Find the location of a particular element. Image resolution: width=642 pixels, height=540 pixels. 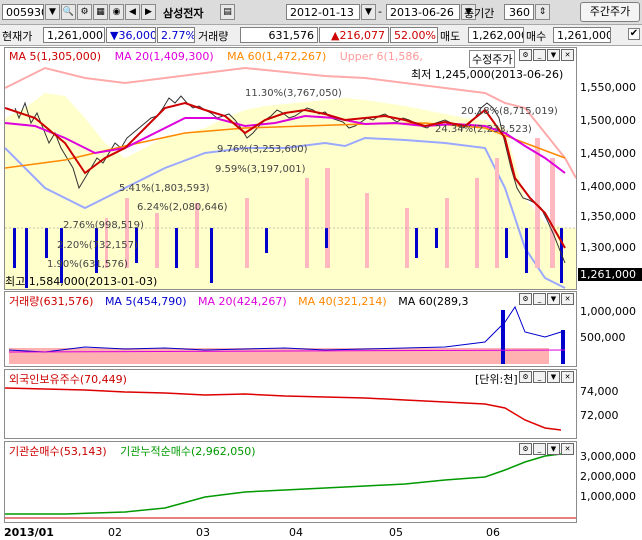

y-tick: 1,450,000 is located at coordinates (608, 153).